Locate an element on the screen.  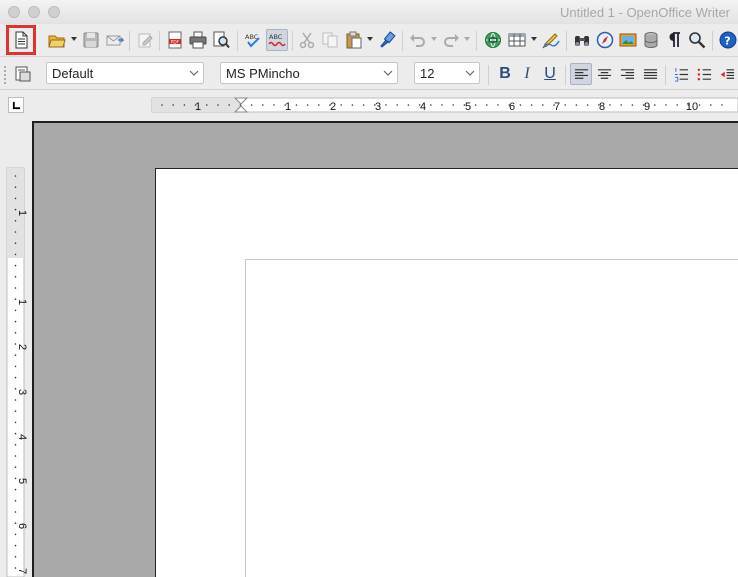
v-ruler-mark-2: 2 is located at coordinates (22, 347).